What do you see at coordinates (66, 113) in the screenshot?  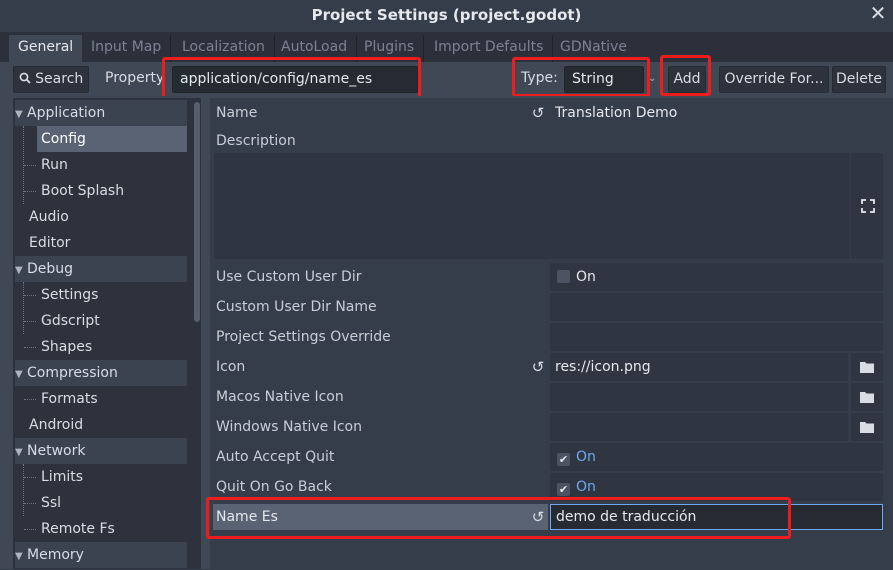 I see `tree-item-label: Application` at bounding box center [66, 113].